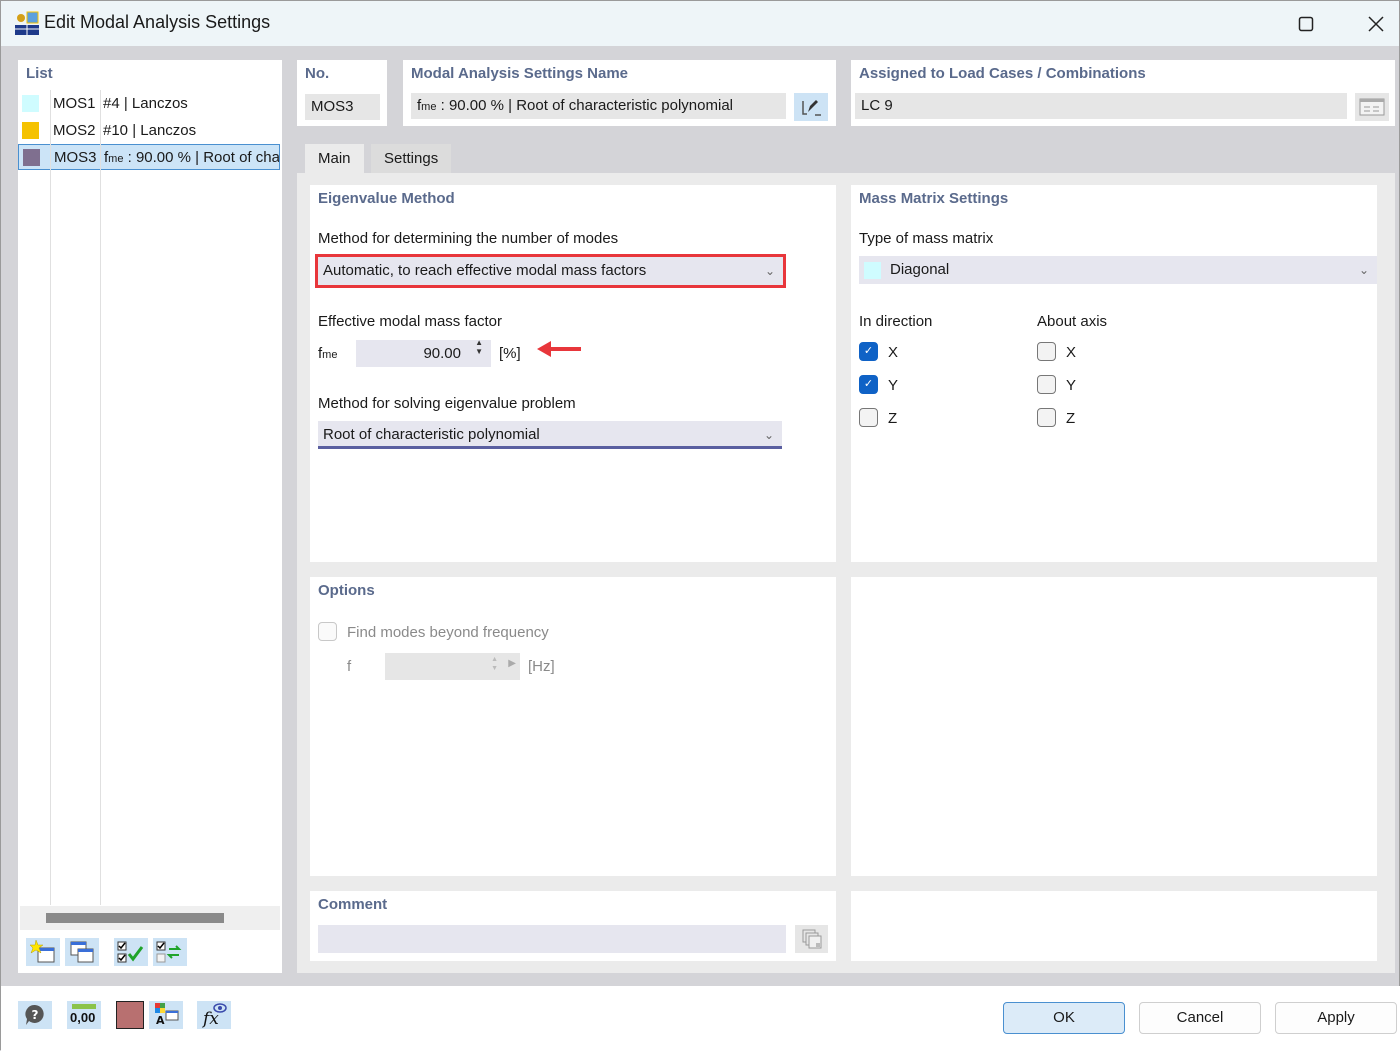 The width and height of the screenshot is (1400, 1051). Describe the element at coordinates (893, 352) in the screenshot. I see `direction-x-label: X` at that location.